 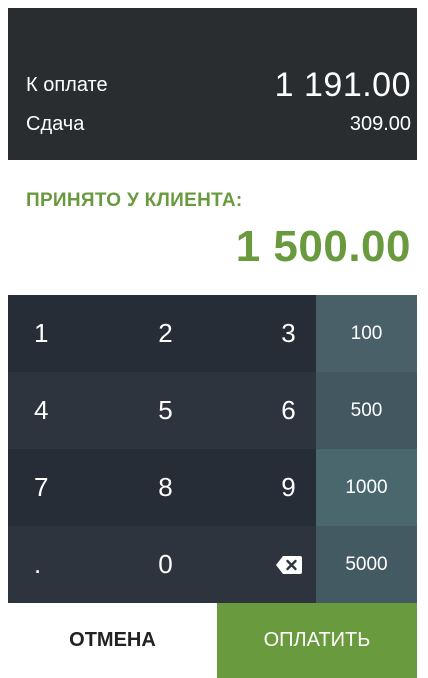 I want to click on key-3: 3, so click(x=266, y=333).